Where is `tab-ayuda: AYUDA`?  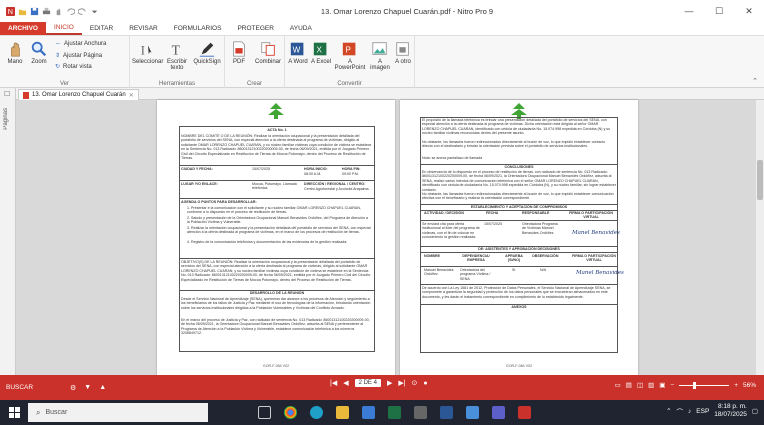 tab-ayuda: AYUDA is located at coordinates (301, 28).